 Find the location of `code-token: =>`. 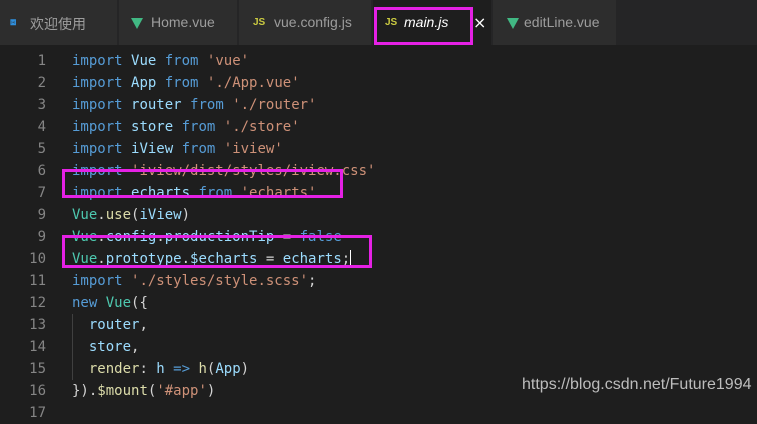

code-token: => is located at coordinates (182, 369).